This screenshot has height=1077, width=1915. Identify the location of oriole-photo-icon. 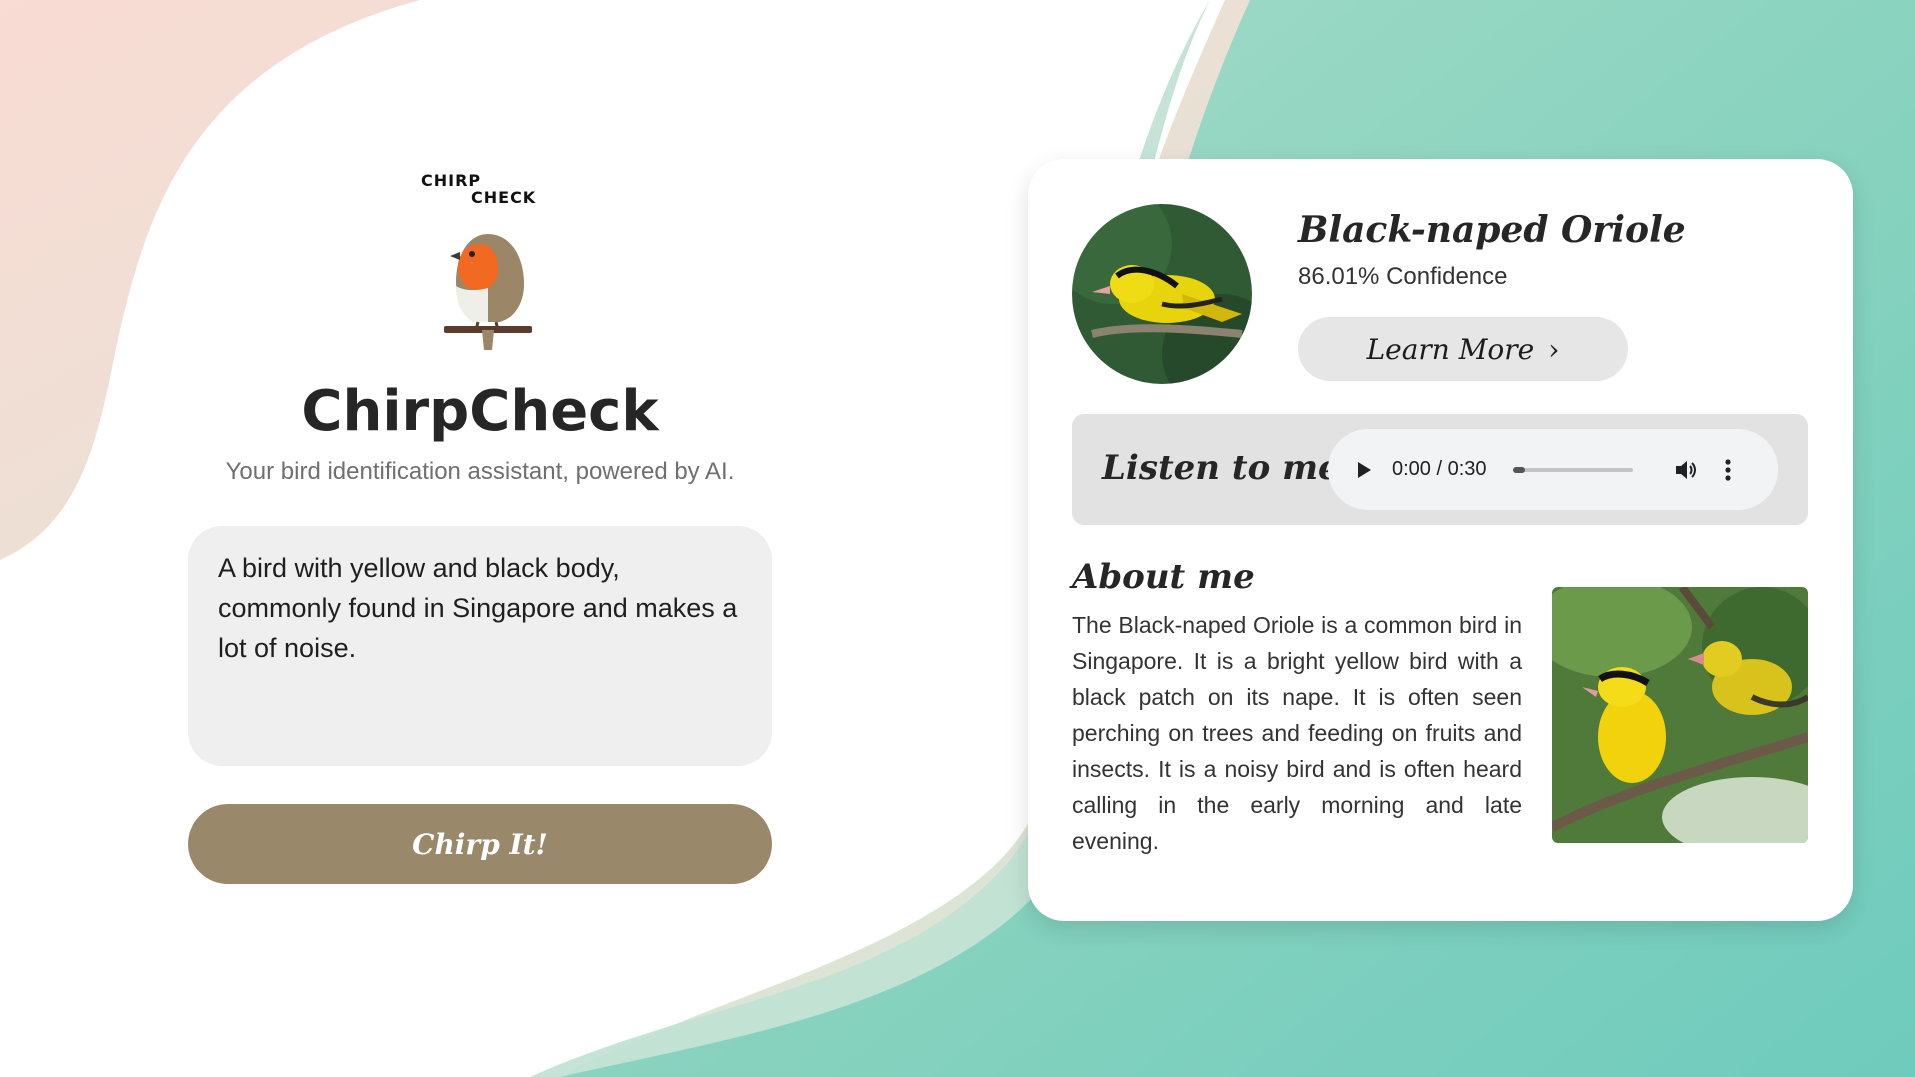
(1162, 294).